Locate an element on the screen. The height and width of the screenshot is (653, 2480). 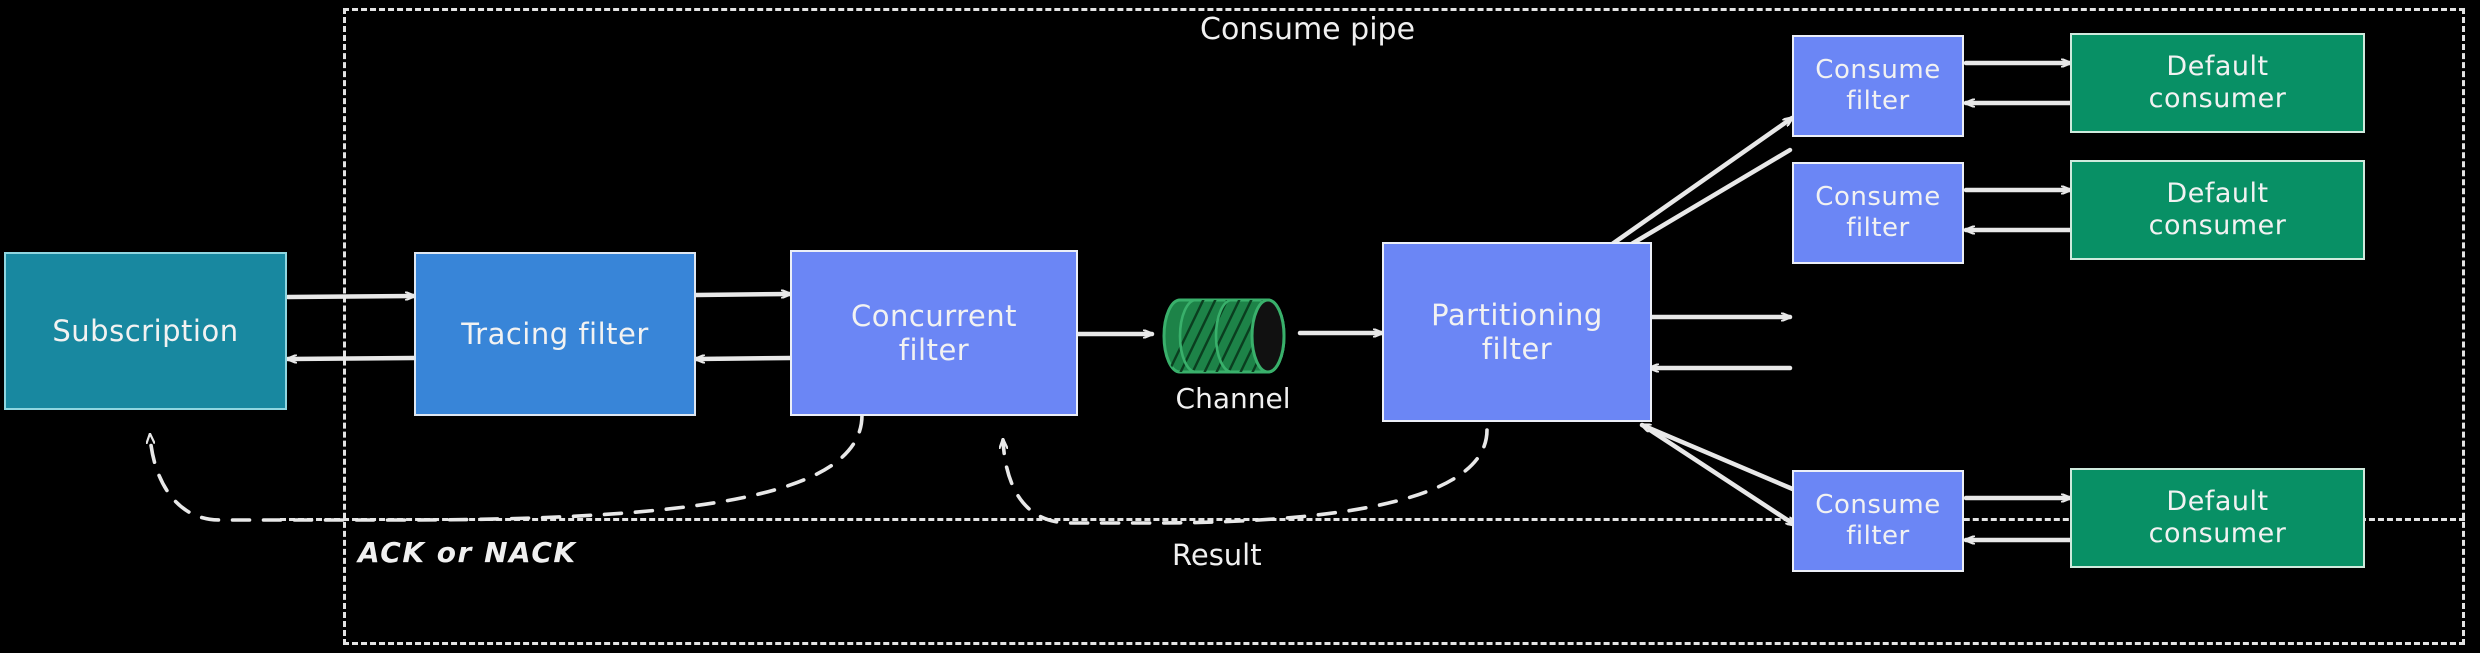
node-tracing-filter-label: Tracing filter is located at coordinates (555, 333).